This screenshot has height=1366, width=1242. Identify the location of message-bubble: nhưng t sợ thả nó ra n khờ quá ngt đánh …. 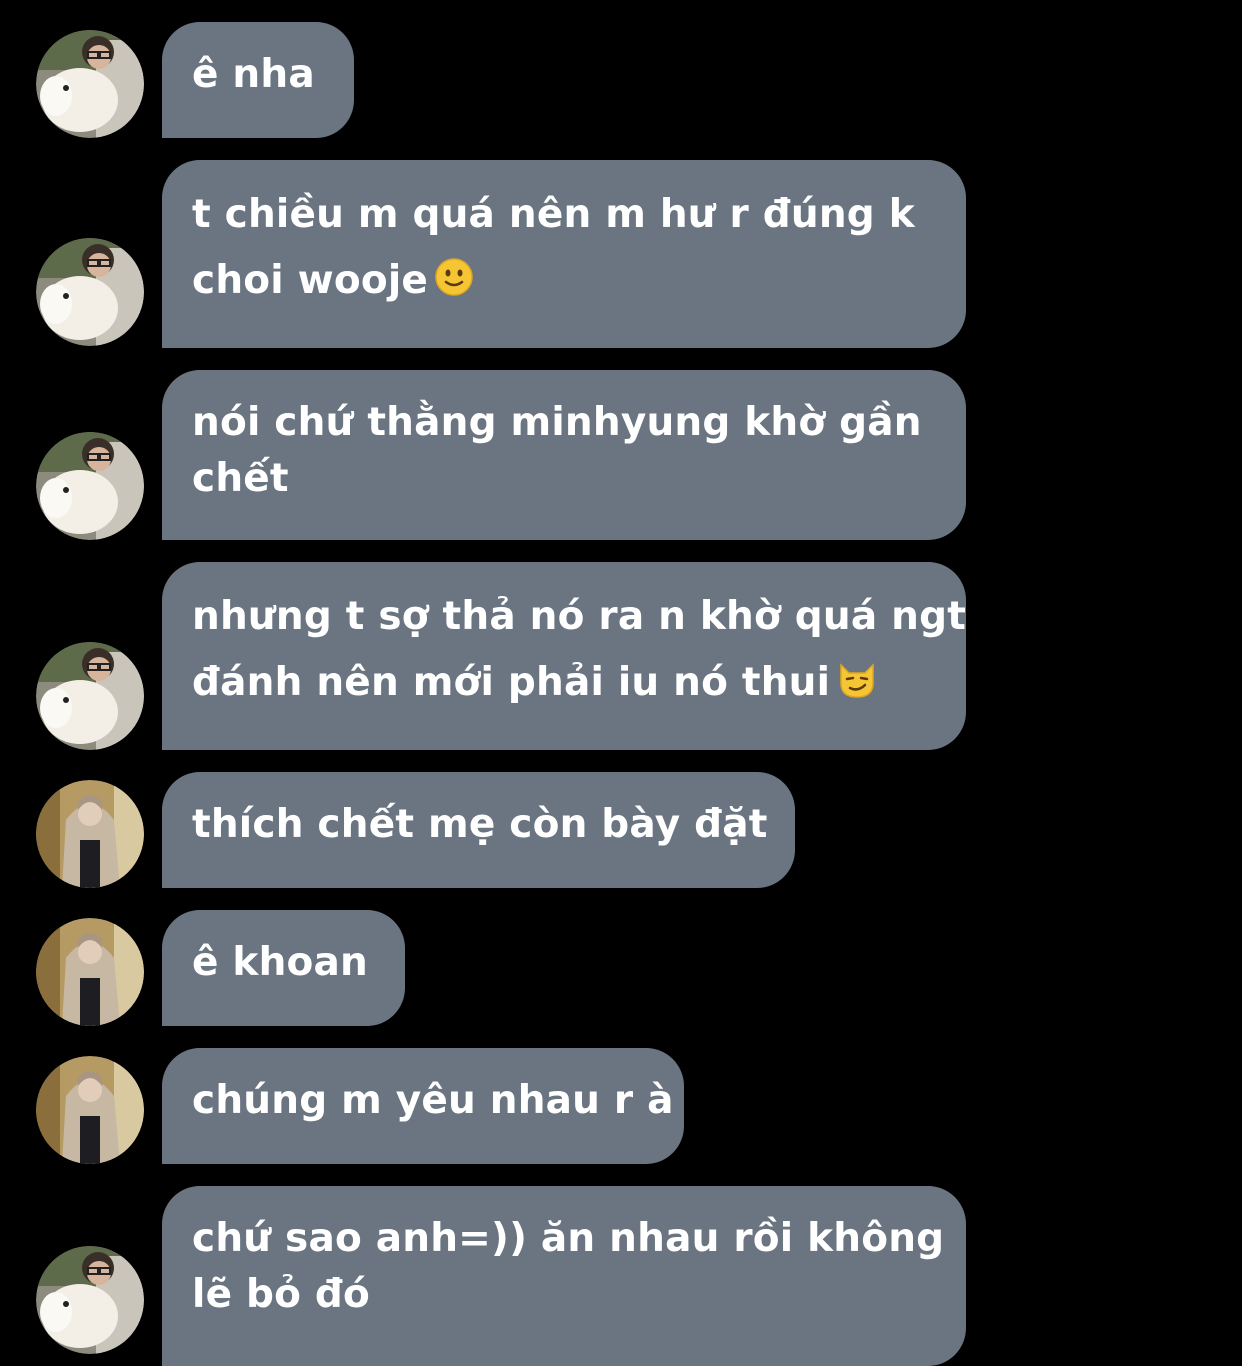
(564, 656).